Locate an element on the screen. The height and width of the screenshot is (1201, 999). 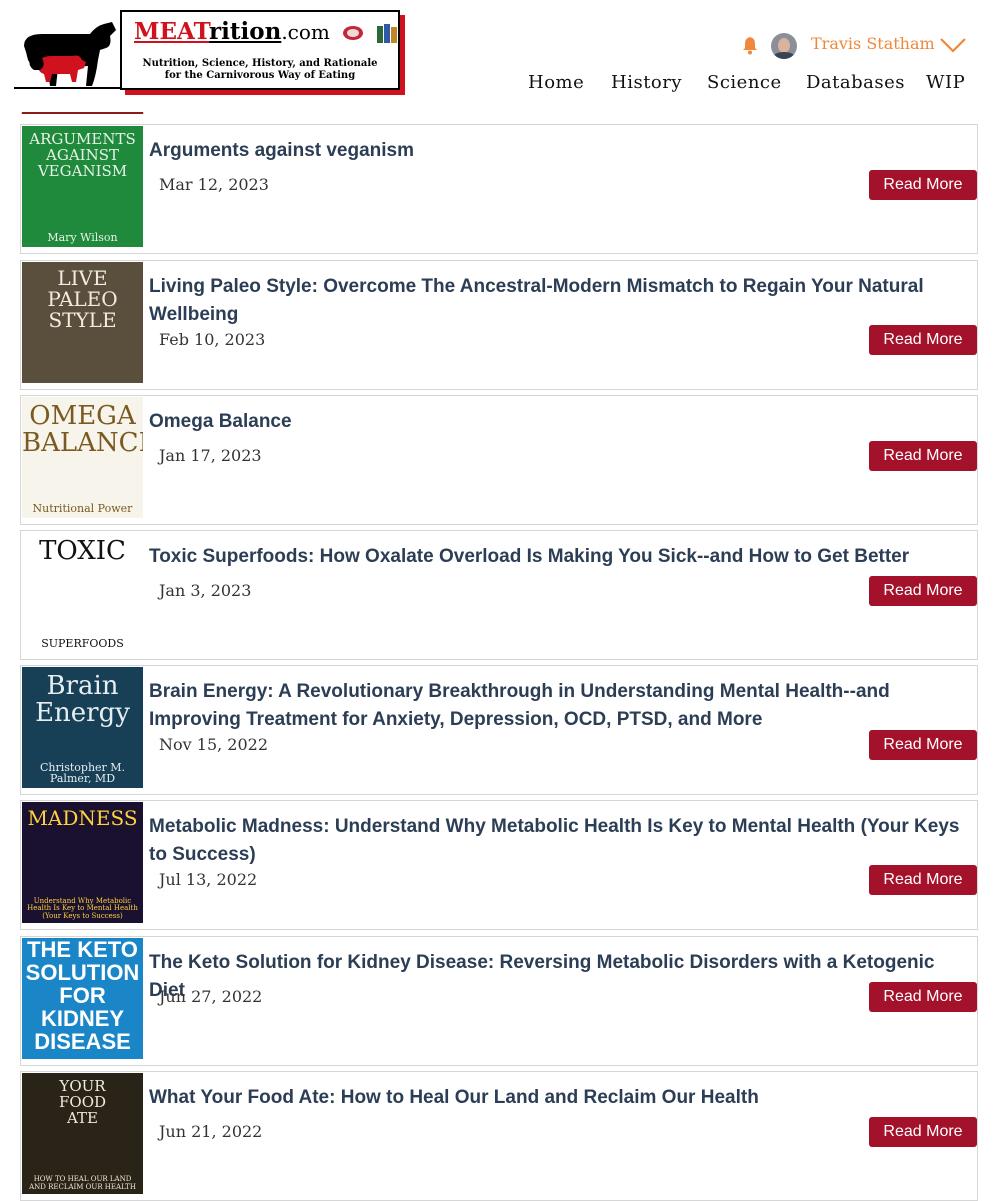
nav-databases: Databases is located at coordinates (855, 82).